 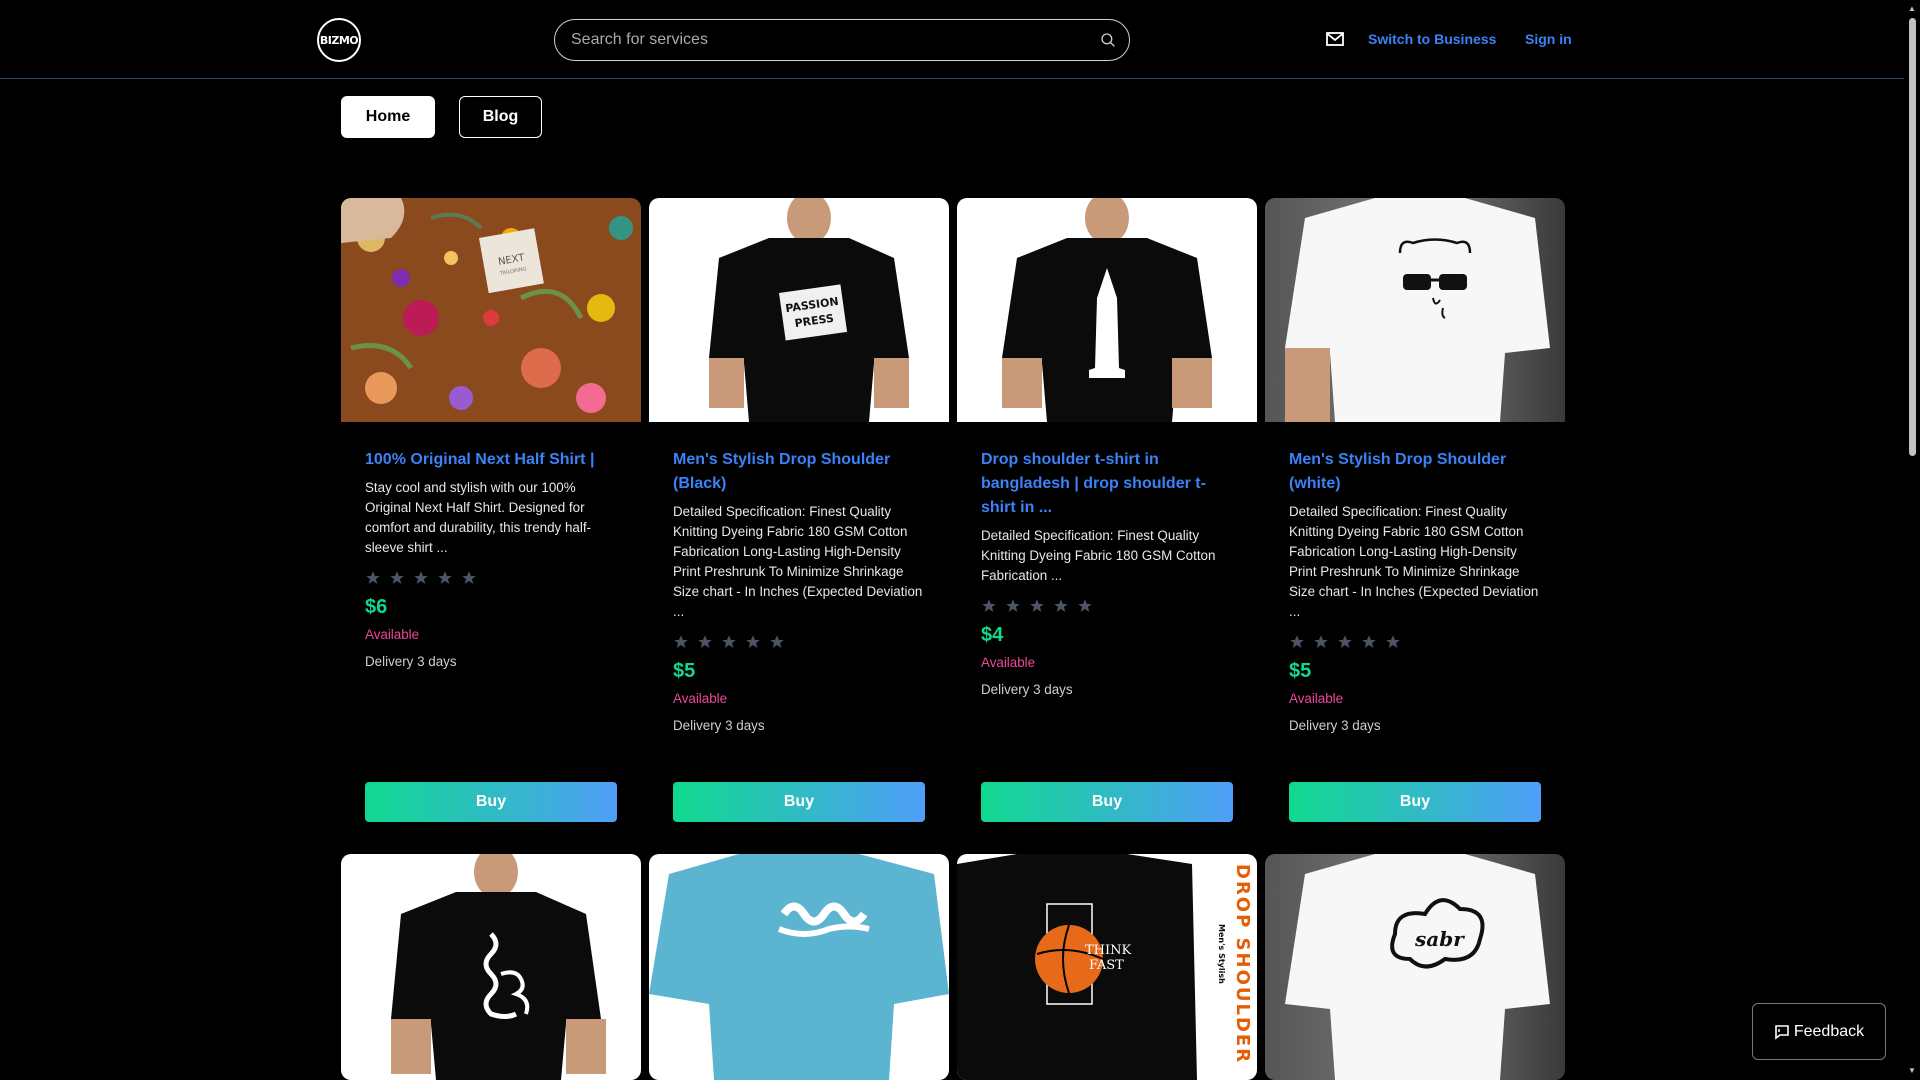 I want to click on mail-icon, so click(x=1335, y=39).